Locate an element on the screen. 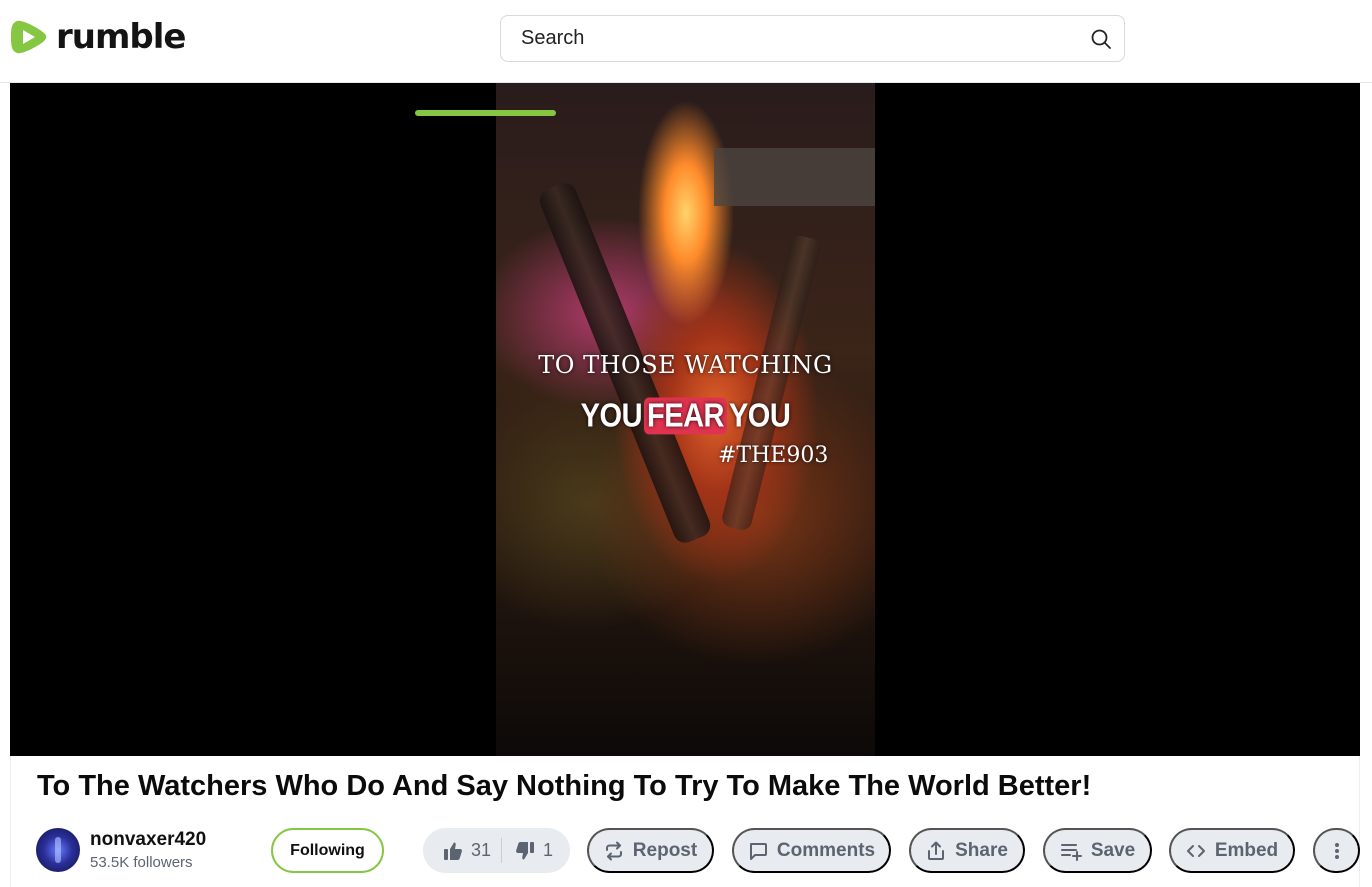 Image resolution: width=1372 pixels, height=887 pixels. embed-code-icon is located at coordinates (1195, 850).